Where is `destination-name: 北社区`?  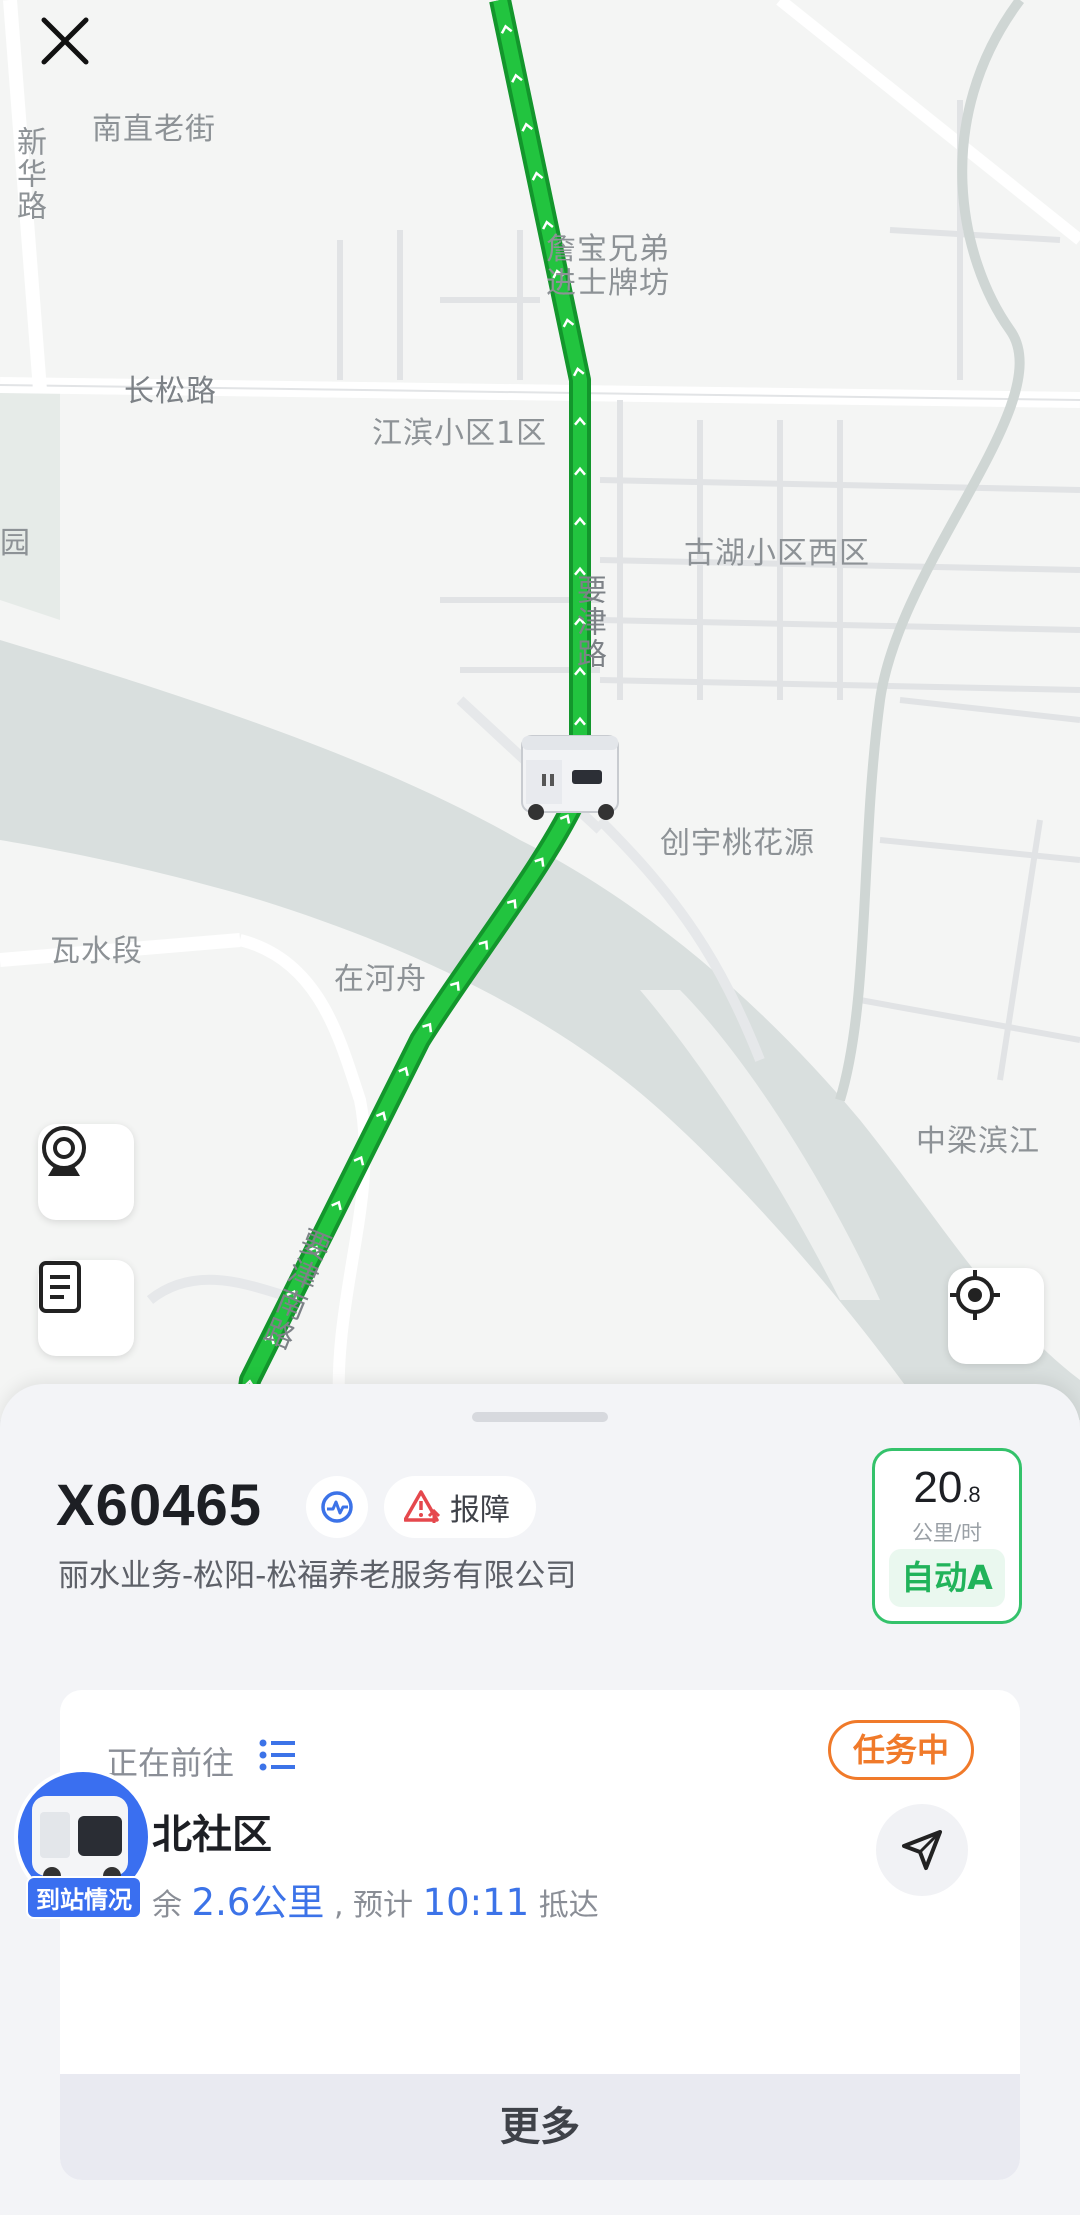
destination-name: 北社区 is located at coordinates (212, 1835).